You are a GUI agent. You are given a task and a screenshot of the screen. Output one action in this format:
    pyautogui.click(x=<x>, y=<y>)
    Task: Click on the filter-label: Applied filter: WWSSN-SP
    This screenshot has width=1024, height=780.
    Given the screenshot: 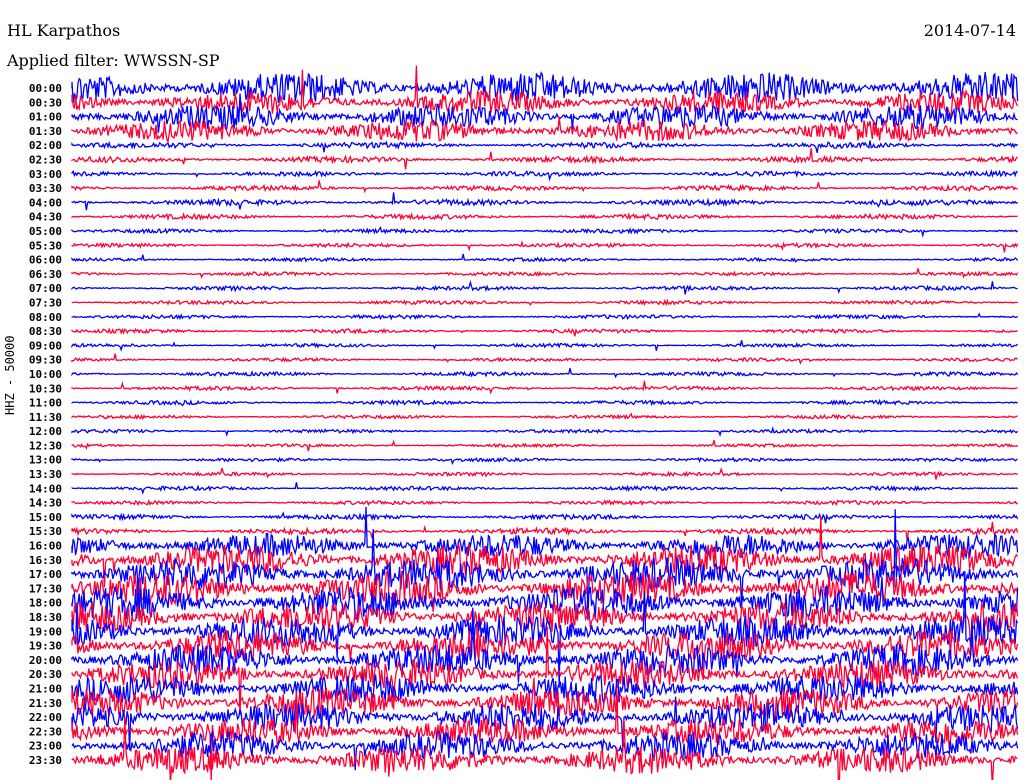 What is the action you would take?
    pyautogui.click(x=113, y=60)
    